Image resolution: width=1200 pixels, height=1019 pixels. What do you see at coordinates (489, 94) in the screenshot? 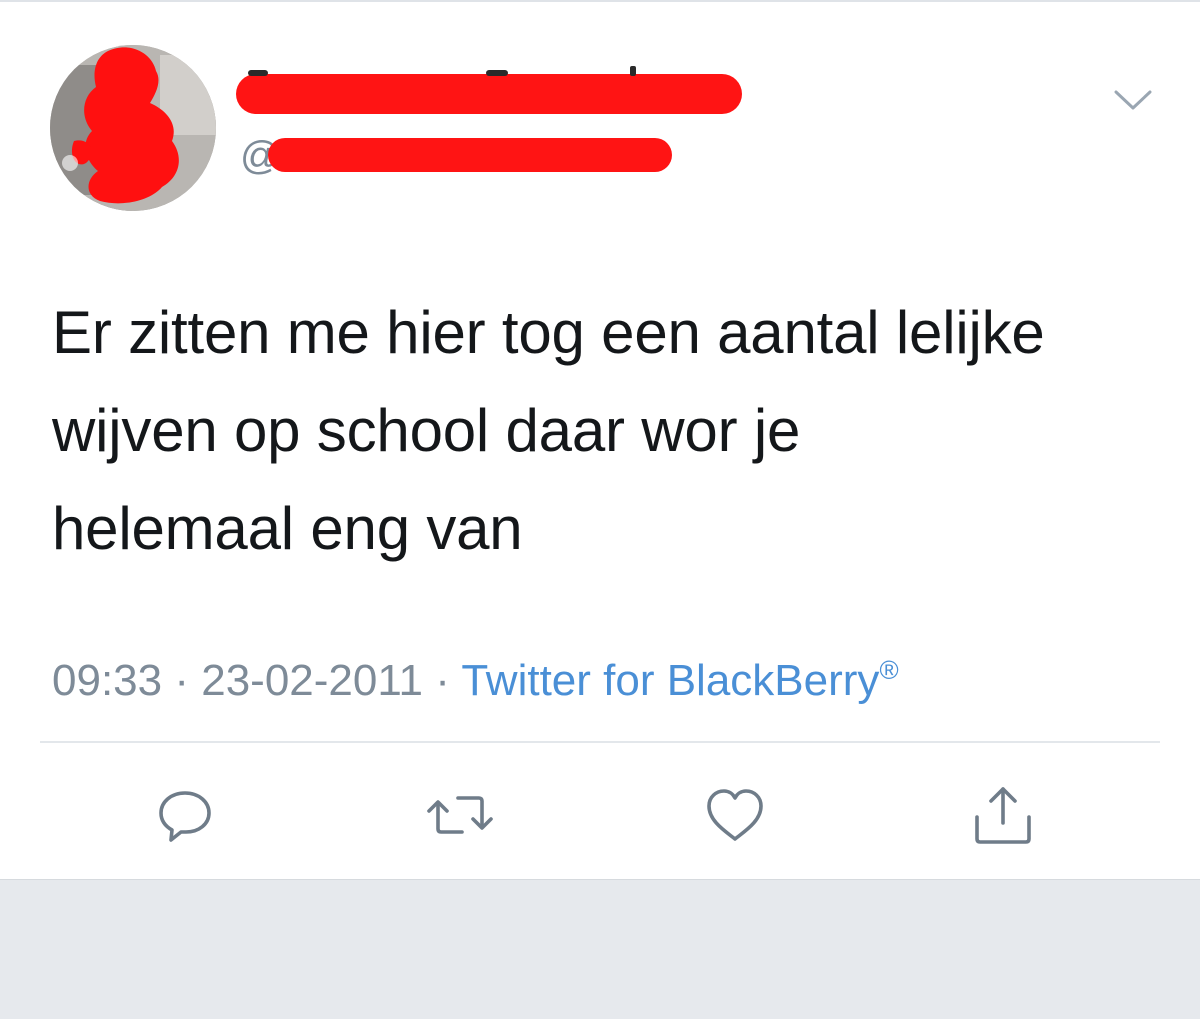
I see `display-name-redacted` at bounding box center [489, 94].